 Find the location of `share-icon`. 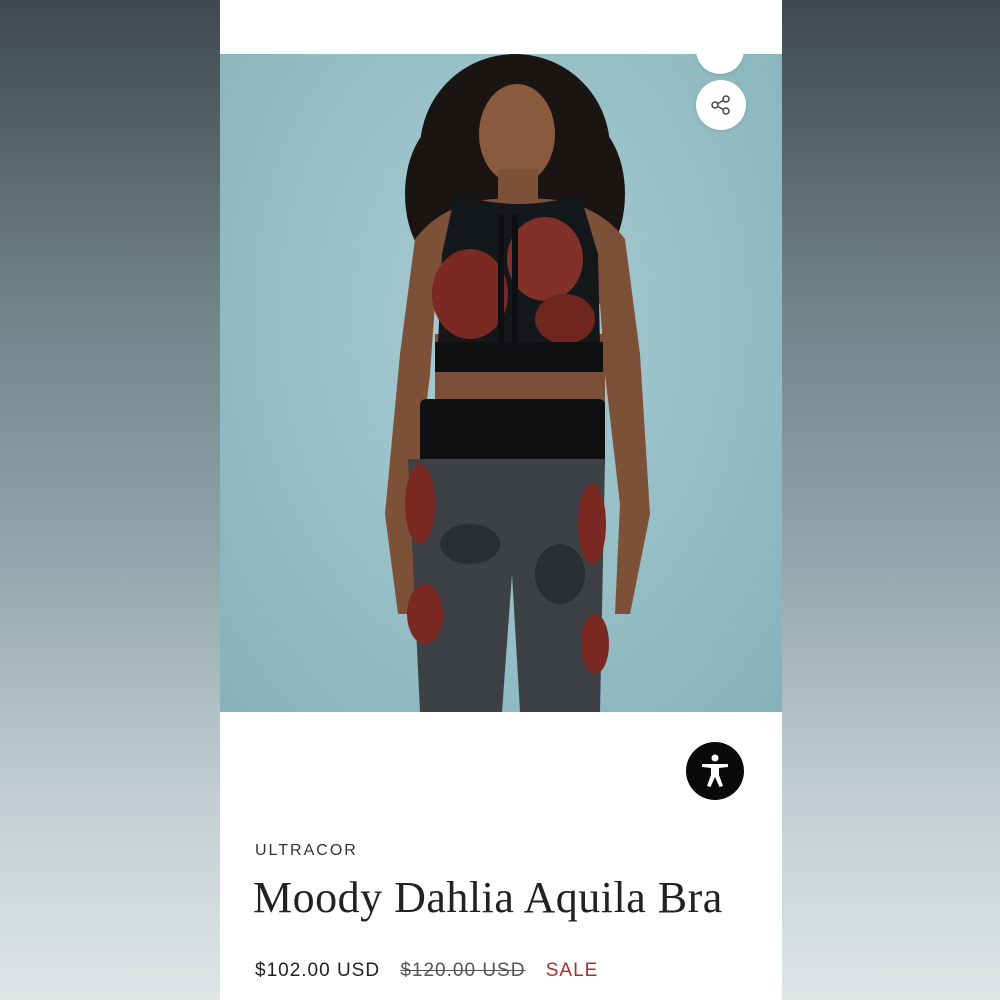

share-icon is located at coordinates (720, 105).